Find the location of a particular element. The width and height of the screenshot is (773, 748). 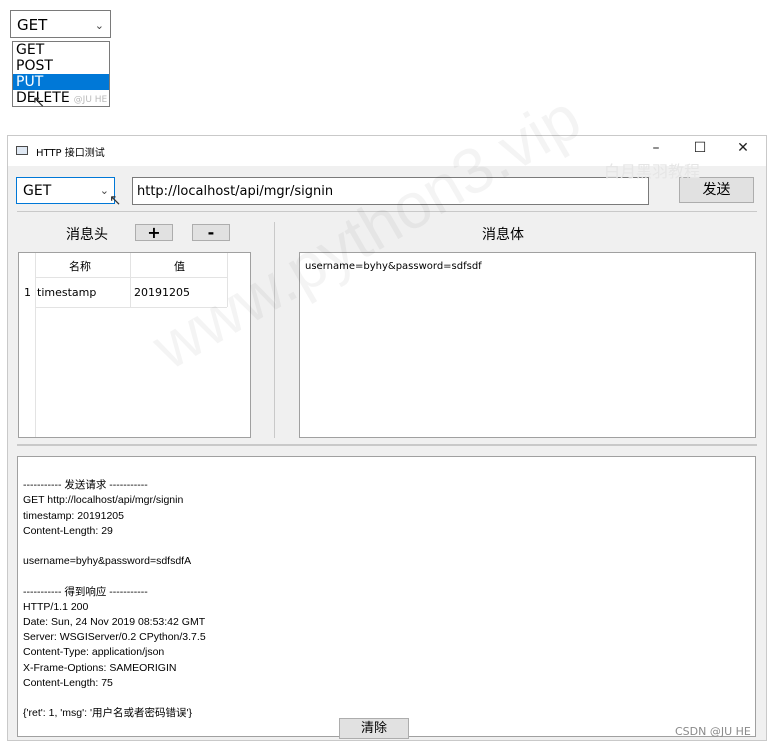

add-header-button: + is located at coordinates (154, 232).